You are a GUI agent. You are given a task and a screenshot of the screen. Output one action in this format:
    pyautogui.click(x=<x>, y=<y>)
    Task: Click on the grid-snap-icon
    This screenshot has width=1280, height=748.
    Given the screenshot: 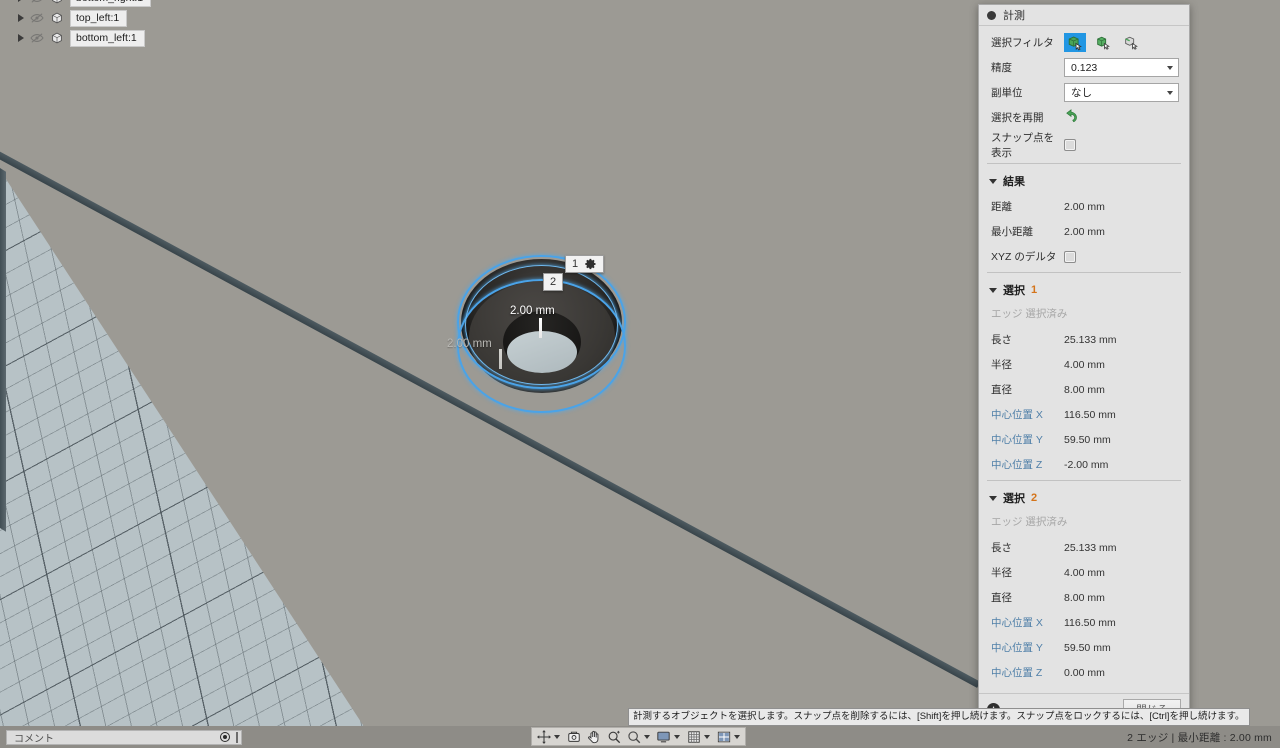 What is the action you would take?
    pyautogui.click(x=693, y=736)
    